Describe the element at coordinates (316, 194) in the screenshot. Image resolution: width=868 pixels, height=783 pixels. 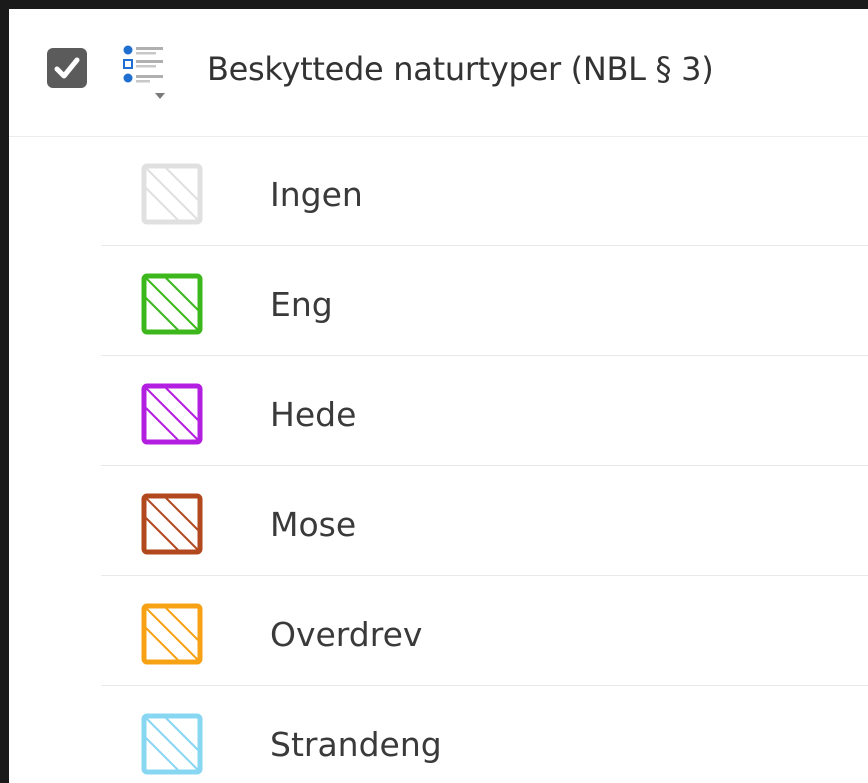
I see `legend-item-label: Ingen` at that location.